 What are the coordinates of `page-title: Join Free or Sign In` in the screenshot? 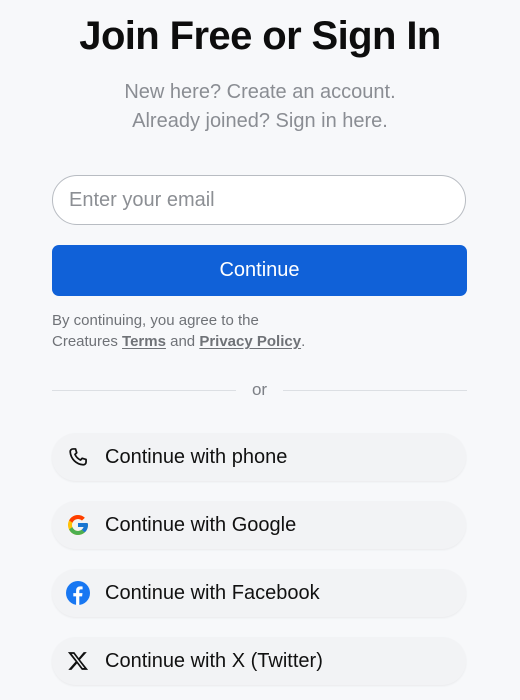 It's located at (260, 36).